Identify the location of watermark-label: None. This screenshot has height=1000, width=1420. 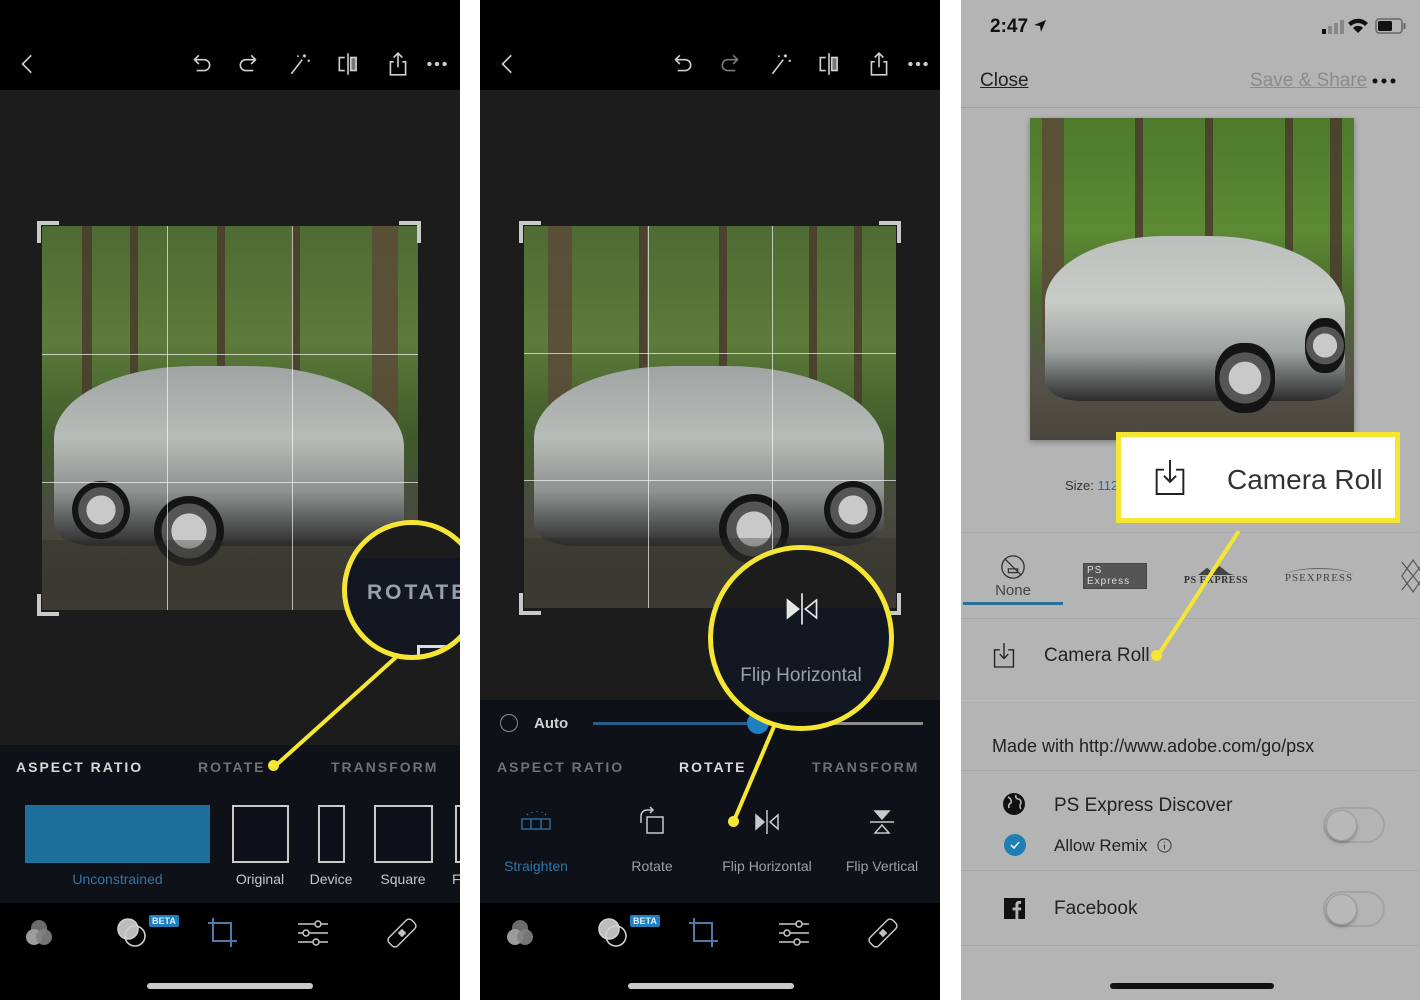
(1013, 590).